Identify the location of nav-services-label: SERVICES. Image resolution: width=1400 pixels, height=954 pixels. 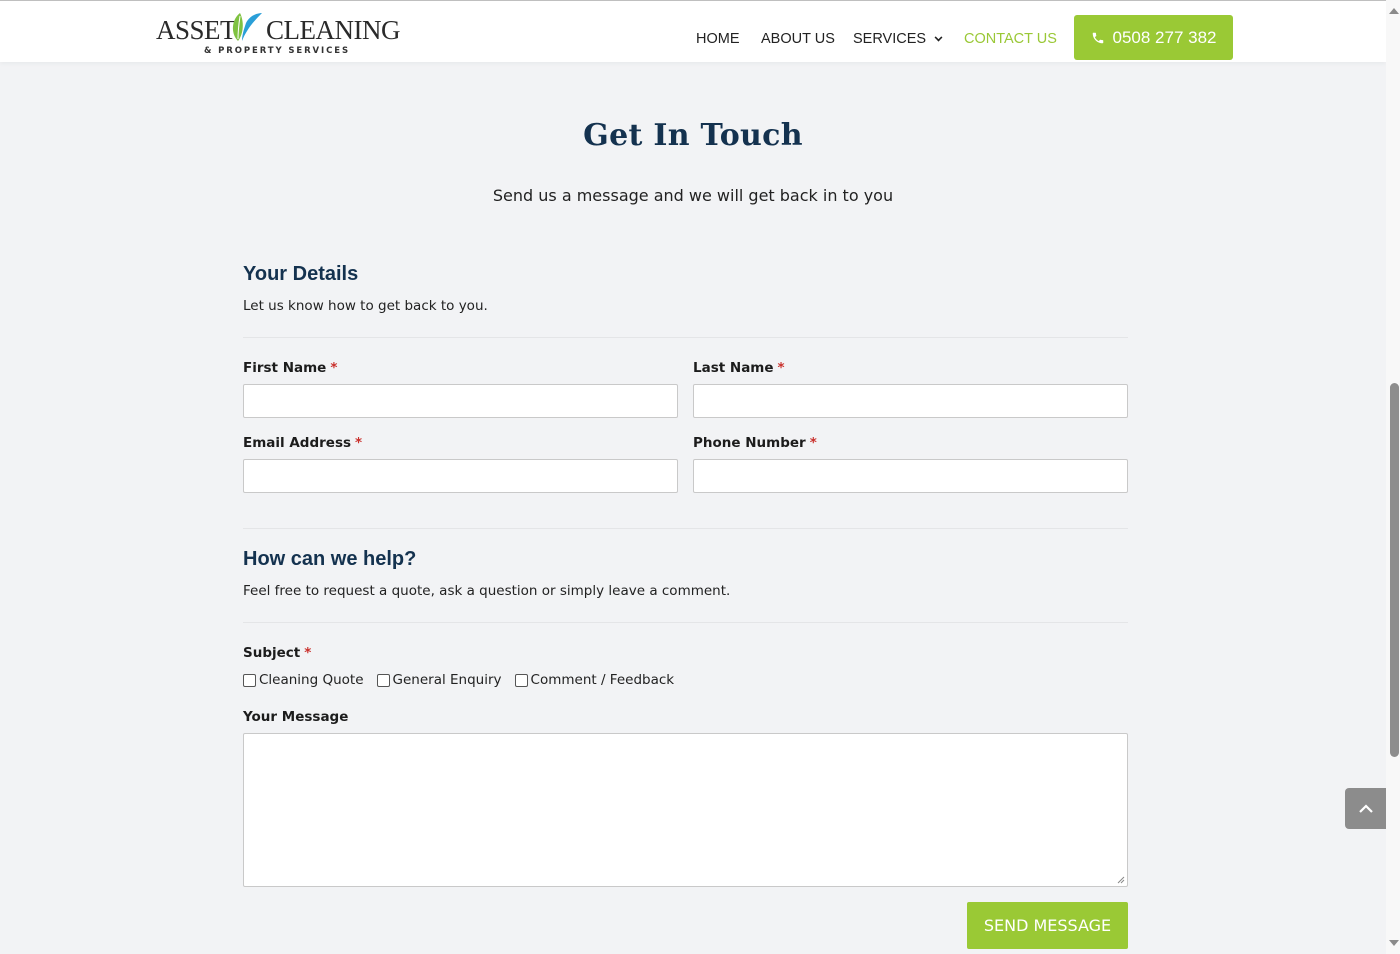
(890, 39).